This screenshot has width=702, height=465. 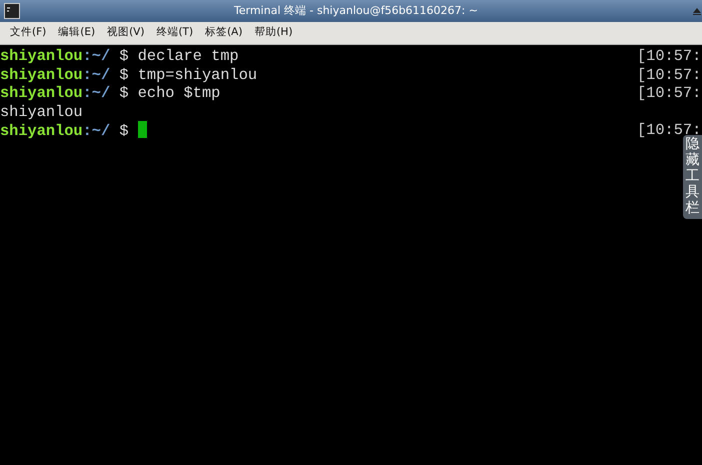 What do you see at coordinates (77, 33) in the screenshot?
I see `menu-item: 编辑(E)` at bounding box center [77, 33].